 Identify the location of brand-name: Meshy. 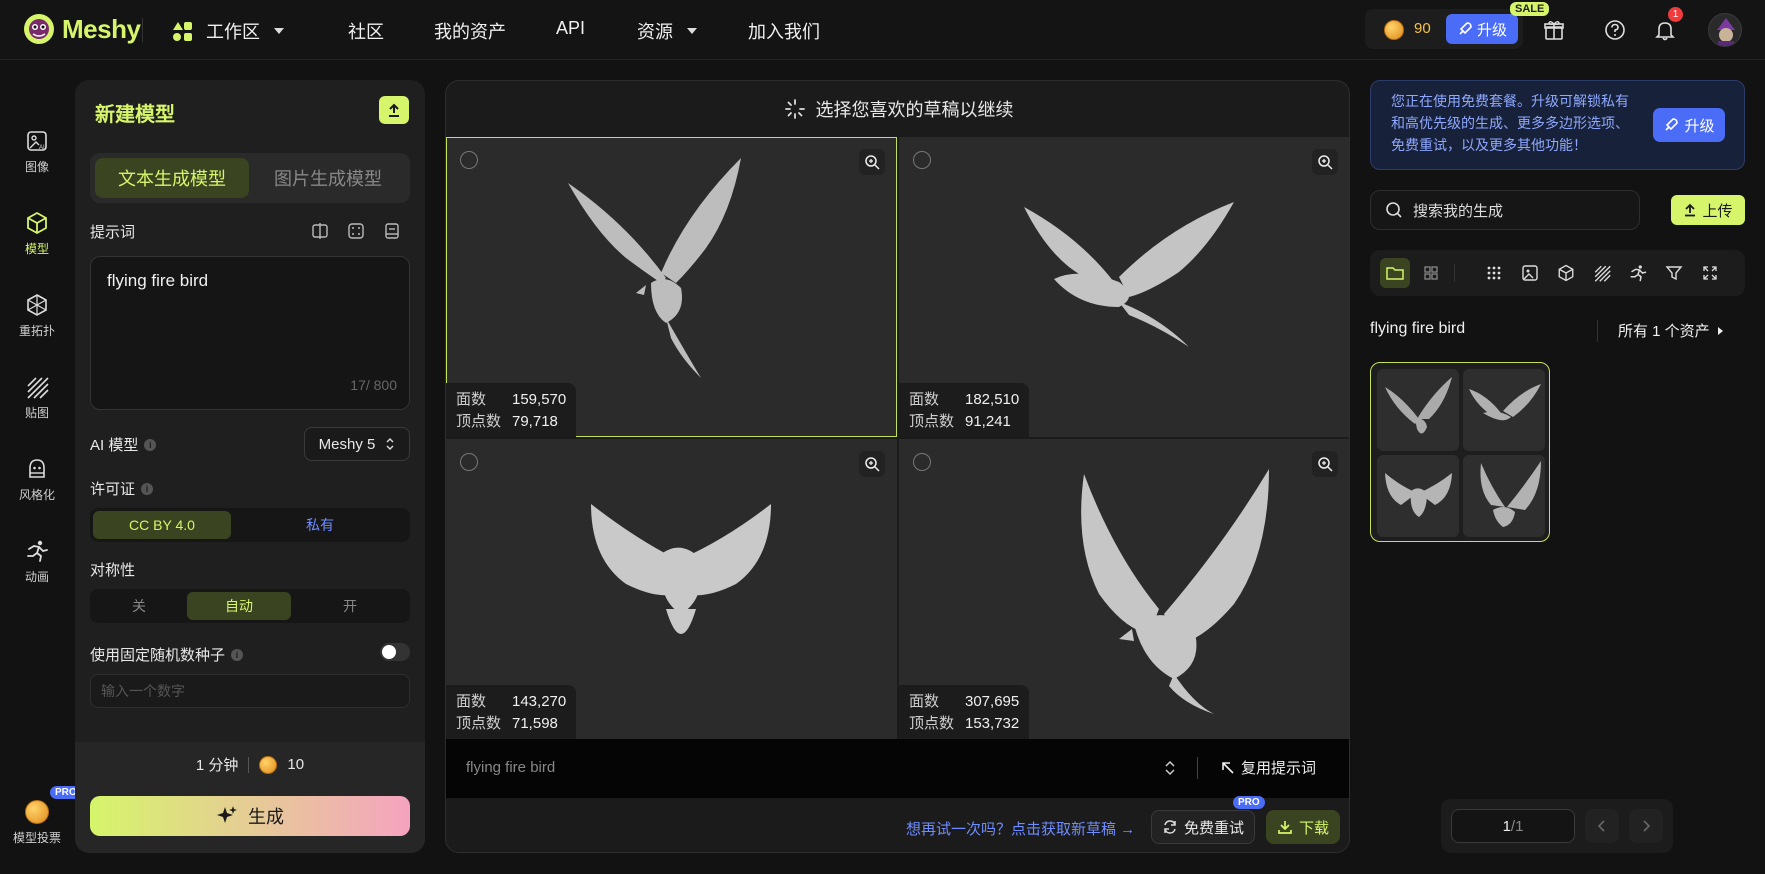
(101, 28).